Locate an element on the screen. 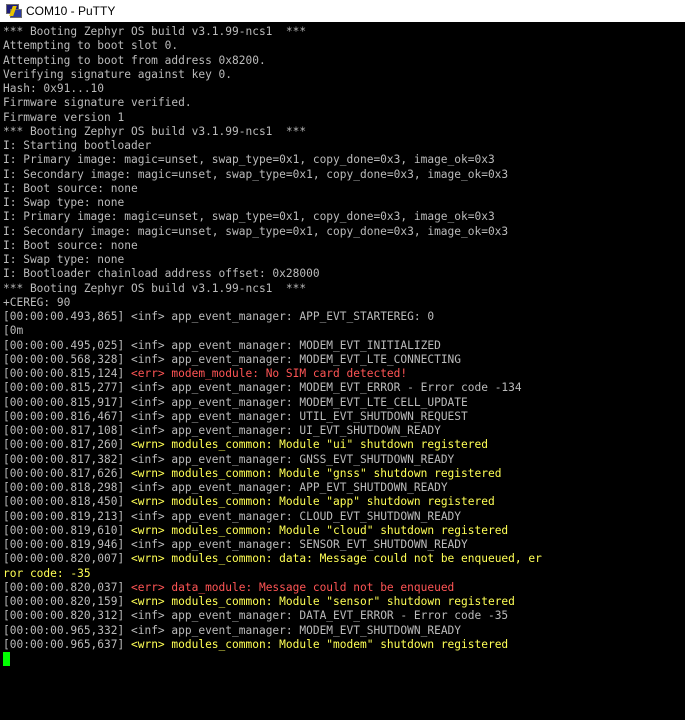  title-bar: COM10 - PuTTY is located at coordinates (342, 11).